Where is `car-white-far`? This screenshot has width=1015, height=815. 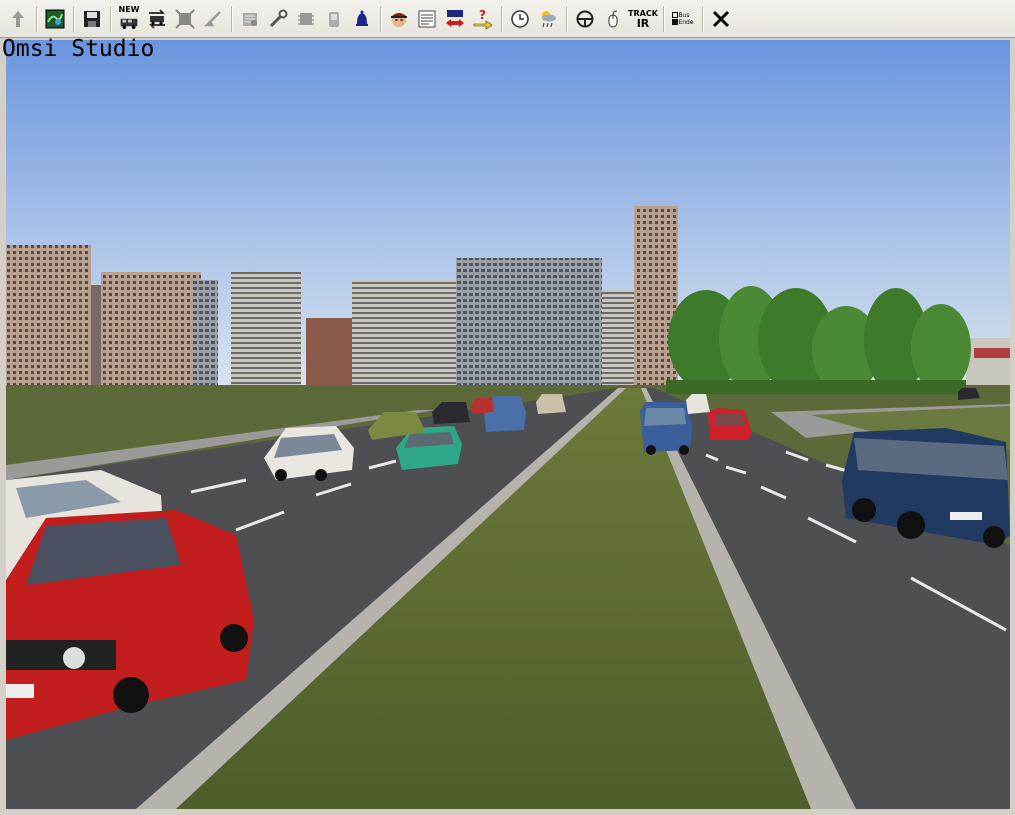
car-white-far is located at coordinates (698, 404).